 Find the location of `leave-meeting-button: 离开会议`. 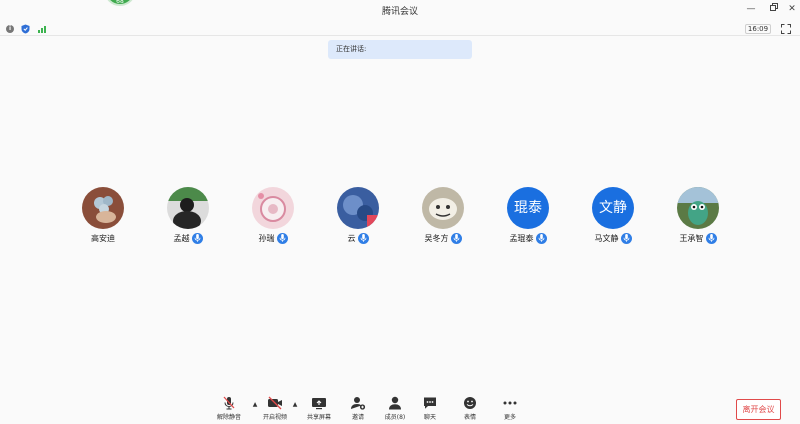

leave-meeting-button: 离开会议 is located at coordinates (758, 409).